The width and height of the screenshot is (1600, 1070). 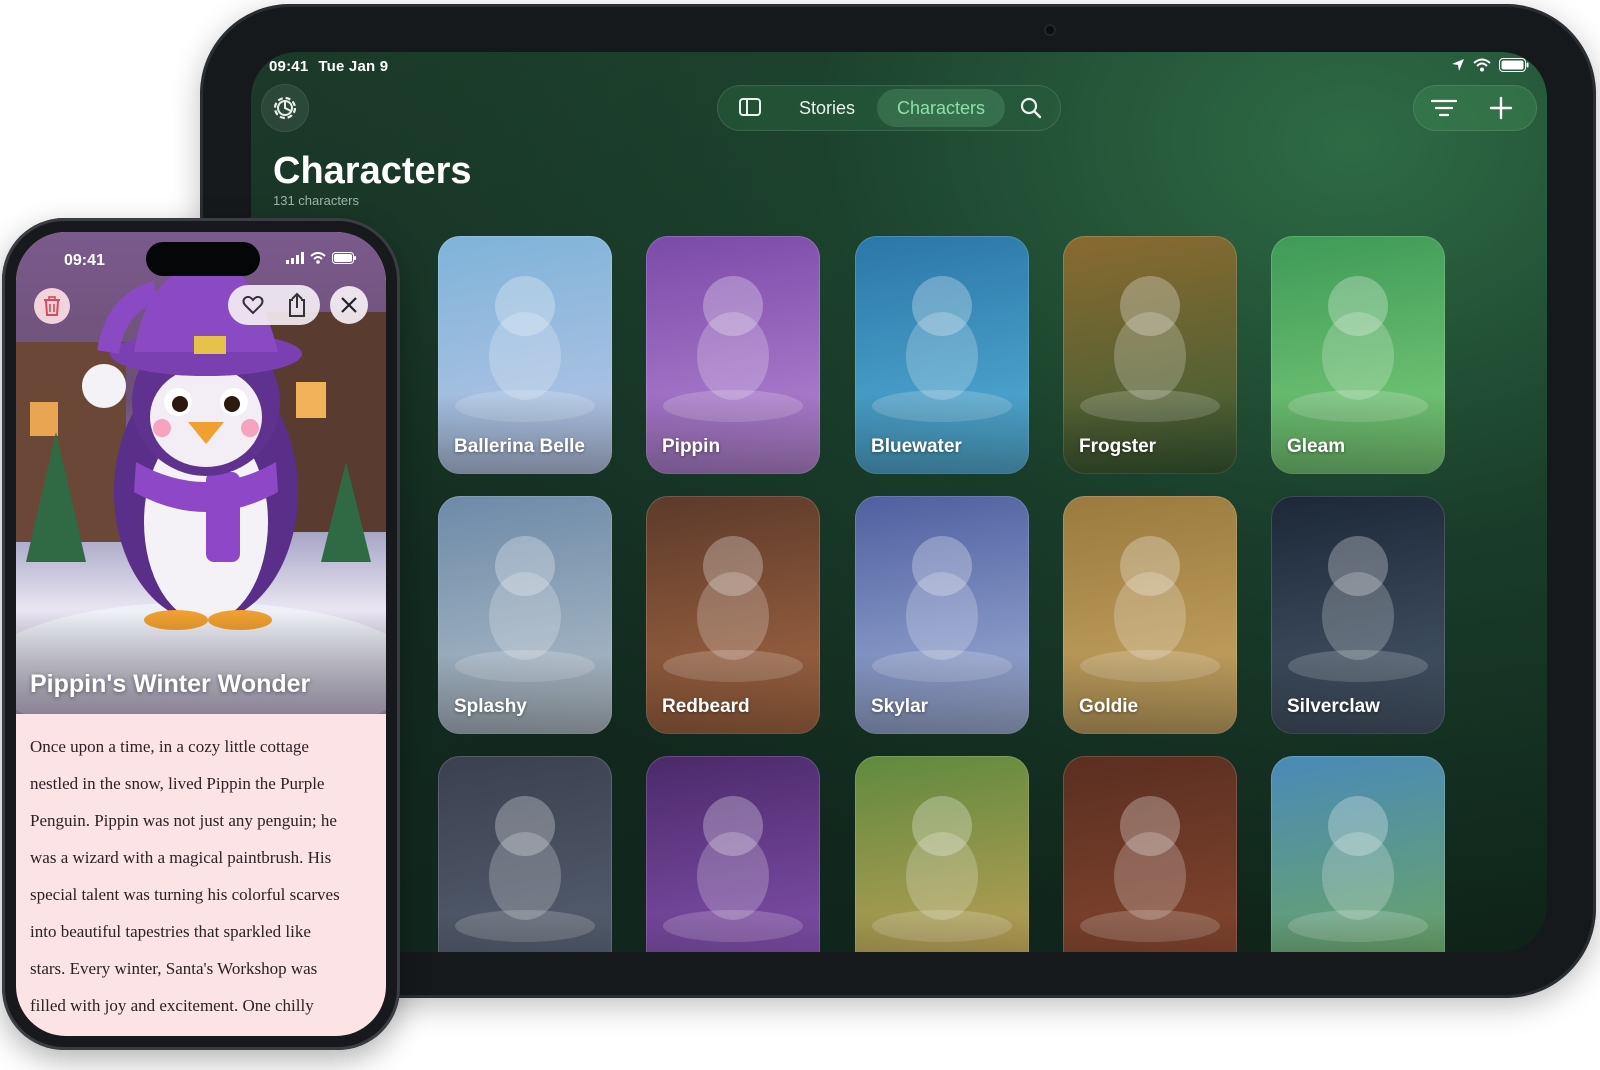 What do you see at coordinates (525, 615) in the screenshot?
I see `character-card: Splashy` at bounding box center [525, 615].